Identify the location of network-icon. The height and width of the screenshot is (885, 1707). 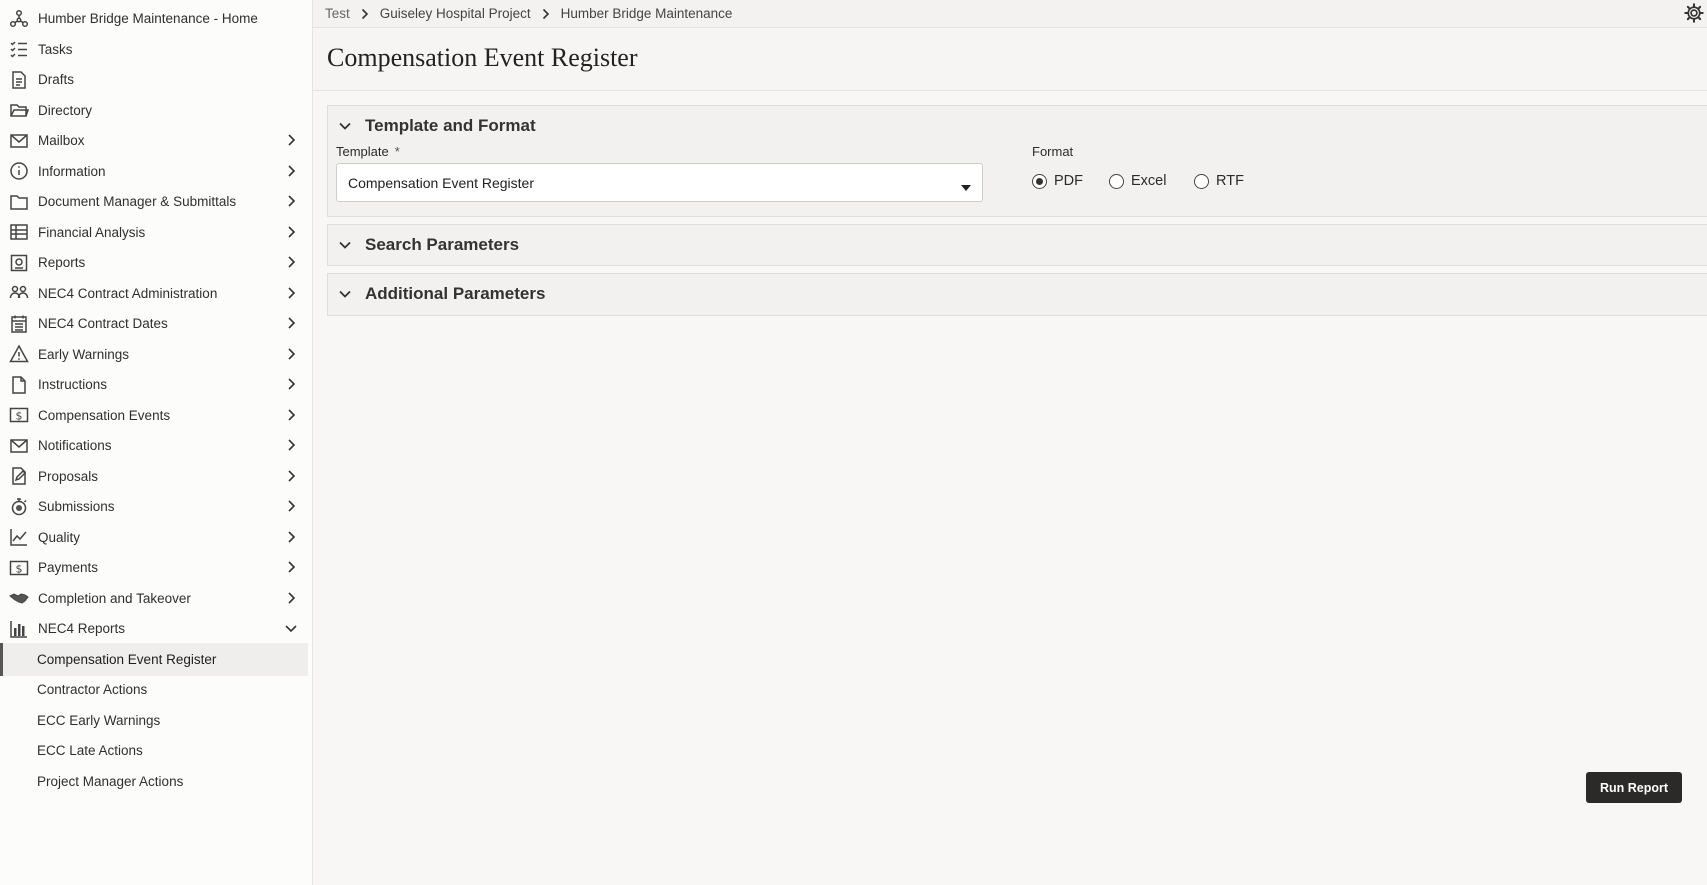
(19, 19).